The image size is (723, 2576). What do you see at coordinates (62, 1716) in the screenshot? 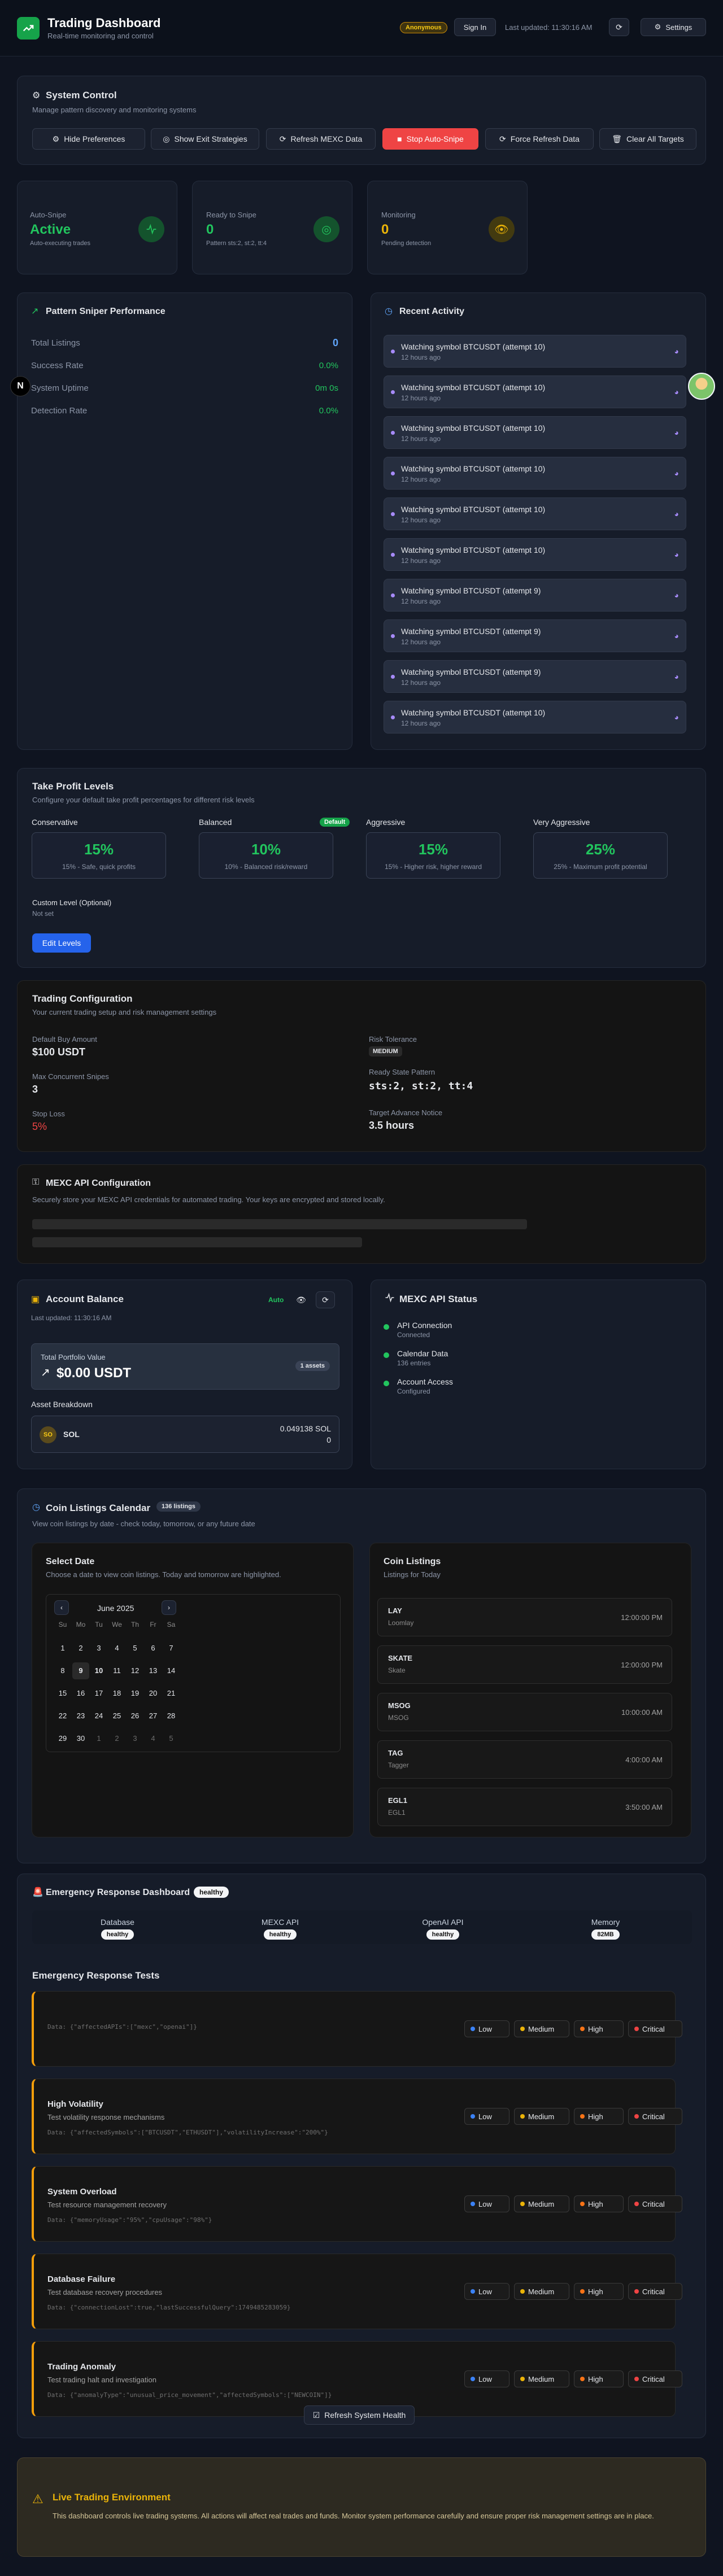
I see `calendar-day: 22` at bounding box center [62, 1716].